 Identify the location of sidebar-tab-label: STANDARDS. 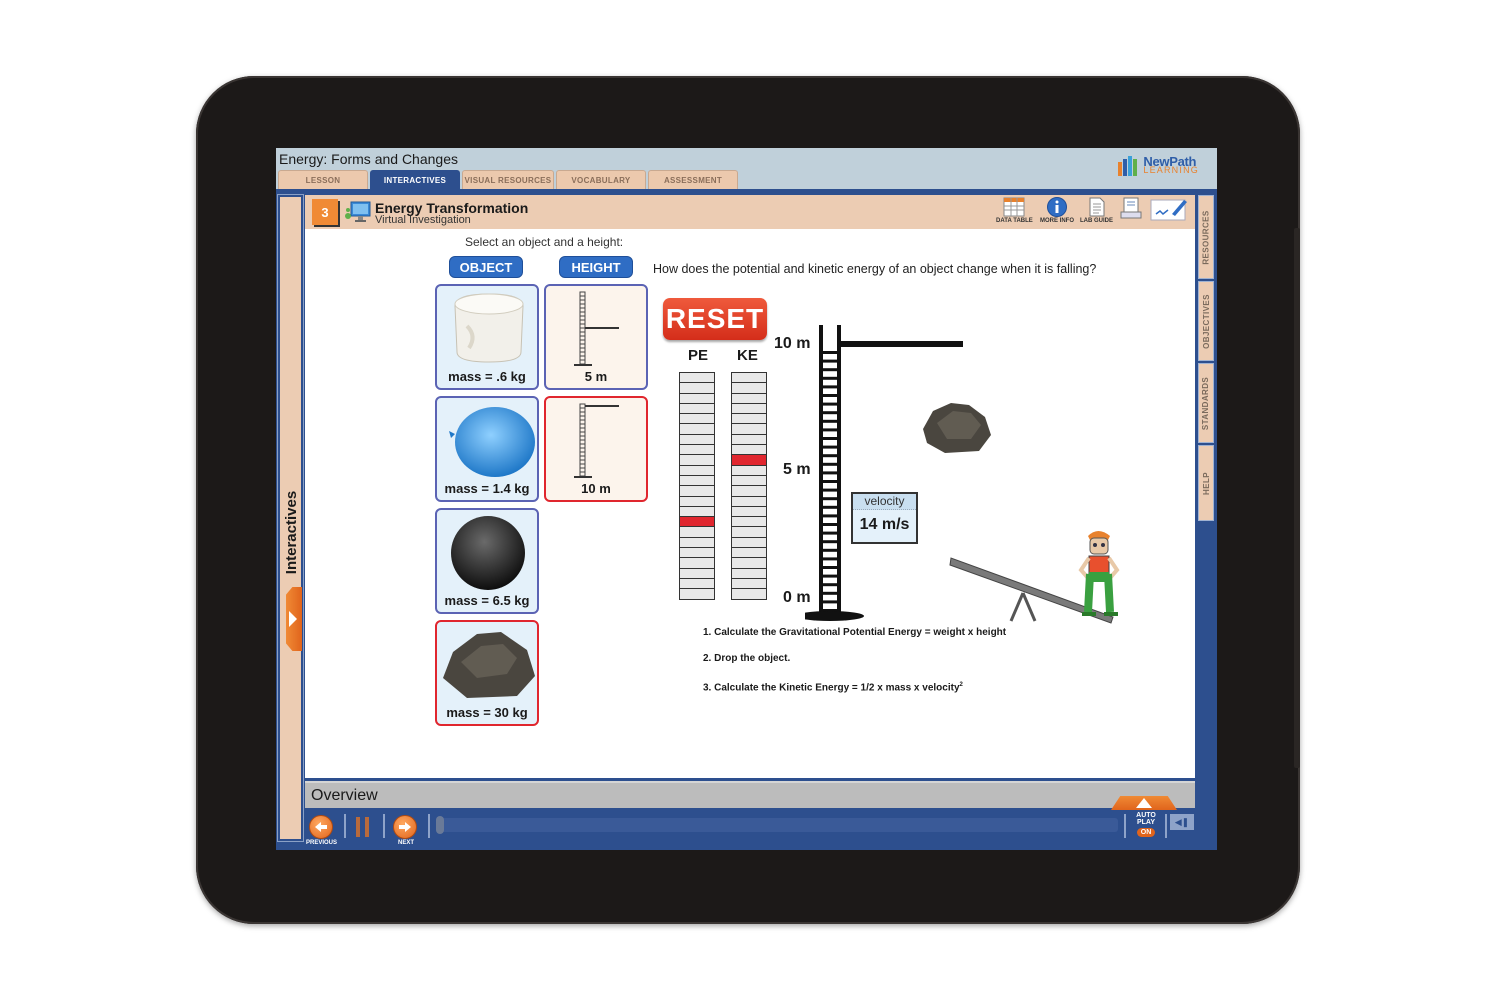
(1206, 403).